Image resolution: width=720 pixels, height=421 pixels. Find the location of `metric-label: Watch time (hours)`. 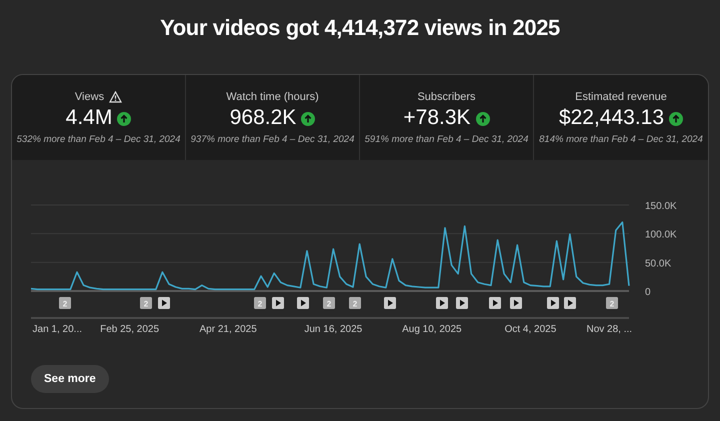

metric-label: Watch time (hours) is located at coordinates (272, 97).